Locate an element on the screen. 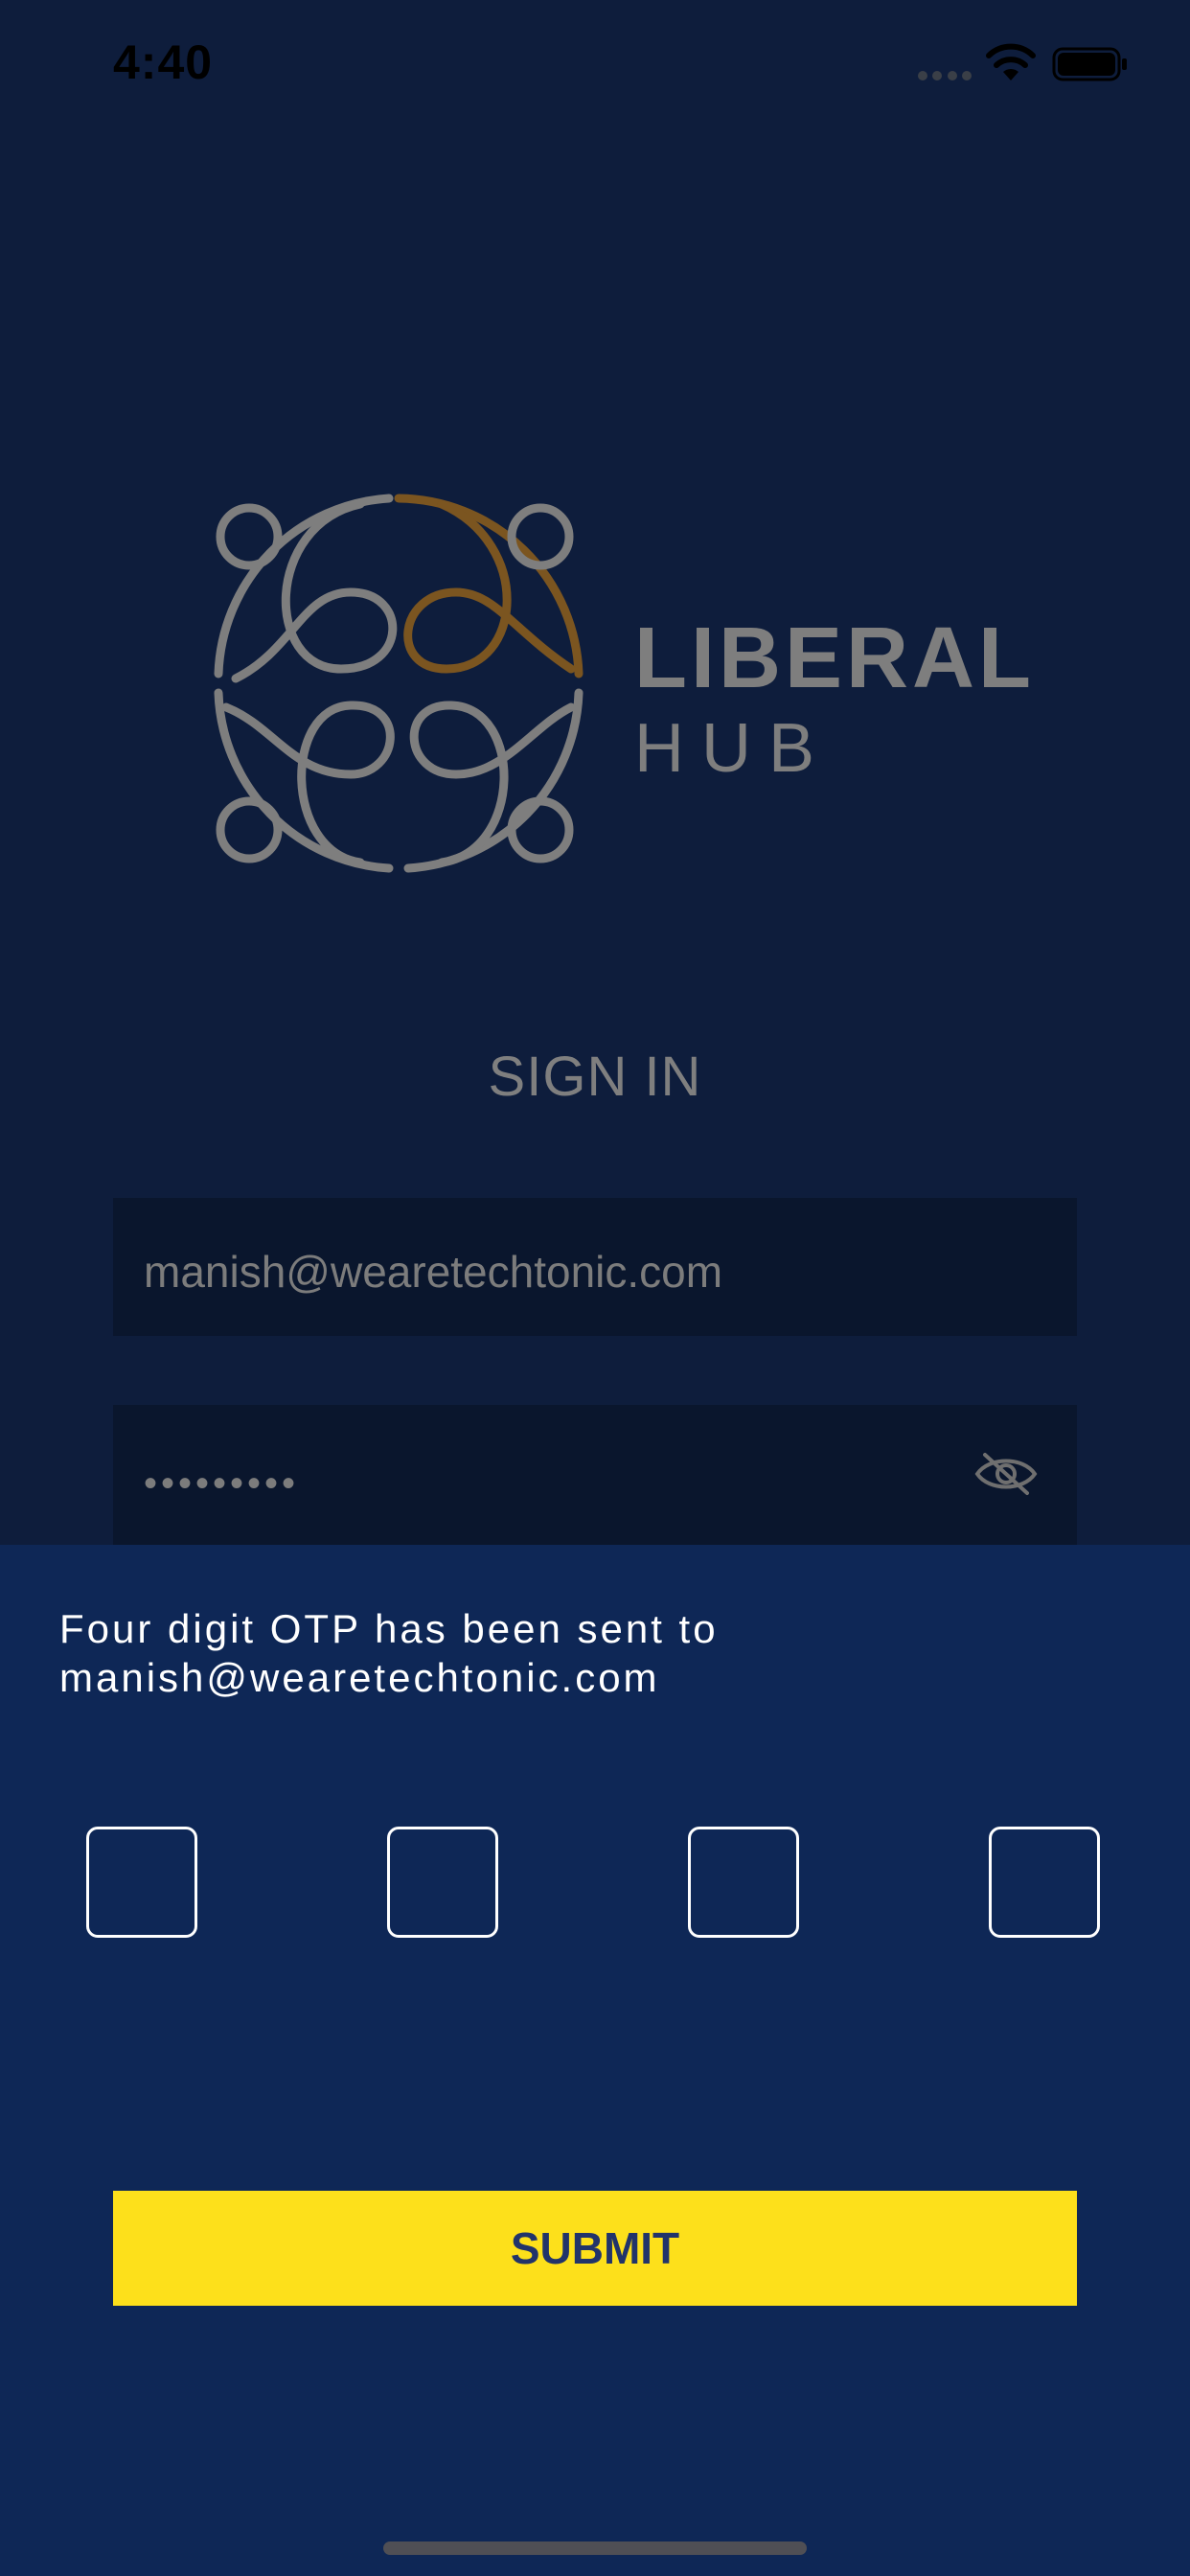  submit-button: SUBMIT is located at coordinates (595, 2248).